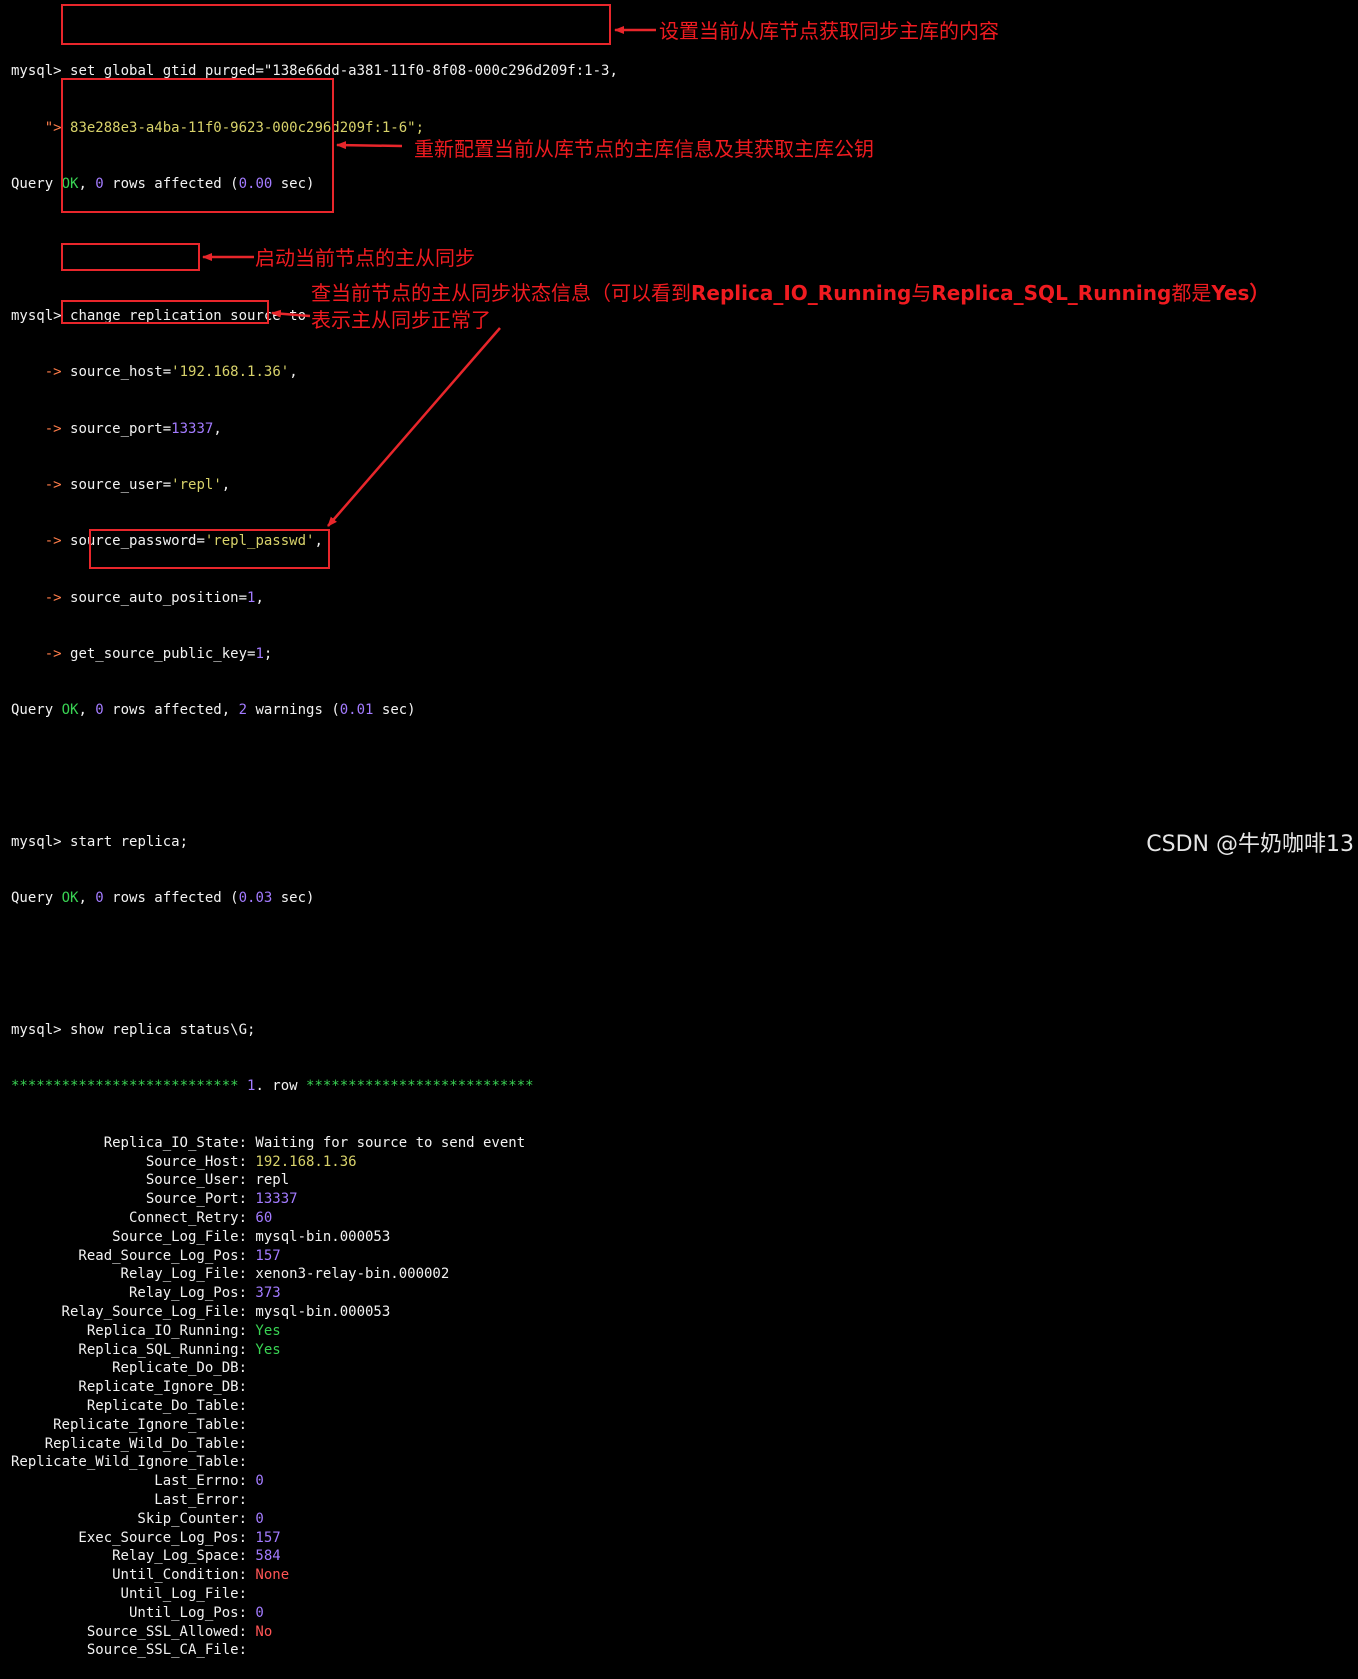 This screenshot has width=1358, height=1679. I want to click on status-row: Source_Log_File: mysql-bin.000053, so click(314, 1237).